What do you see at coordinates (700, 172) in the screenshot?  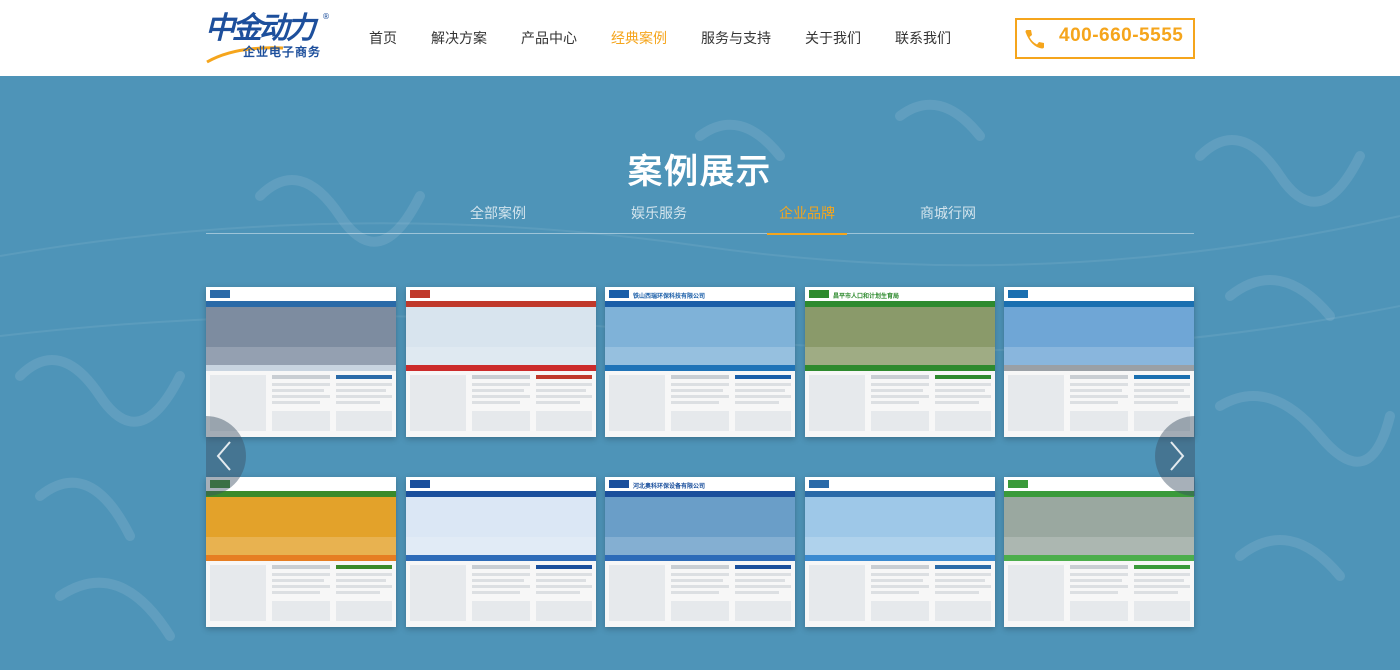 I see `section-title: 案例展示` at bounding box center [700, 172].